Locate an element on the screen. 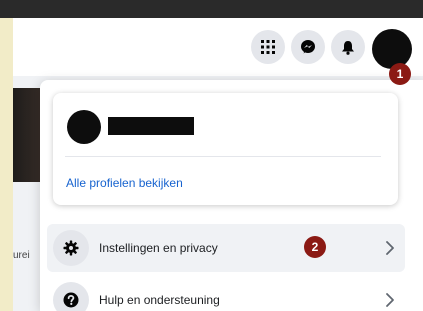 Image resolution: width=423 pixels, height=311 pixels. bell-icon is located at coordinates (348, 47).